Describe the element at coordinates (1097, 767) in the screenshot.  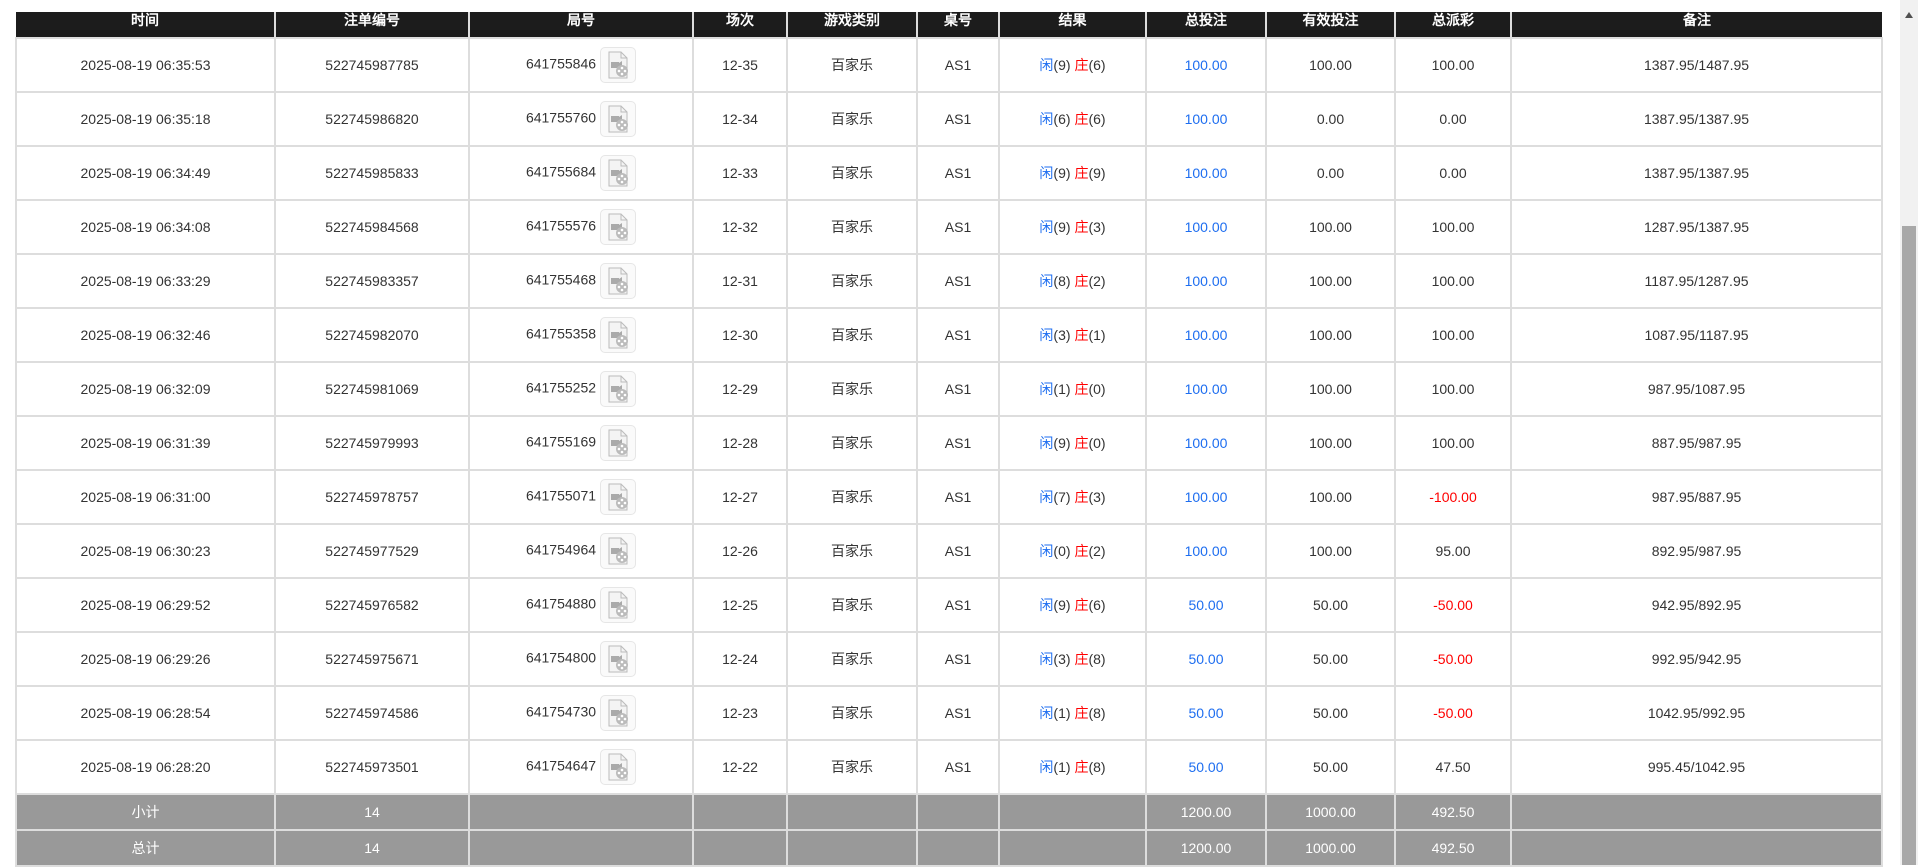
I see `banker-score: (8)` at that location.